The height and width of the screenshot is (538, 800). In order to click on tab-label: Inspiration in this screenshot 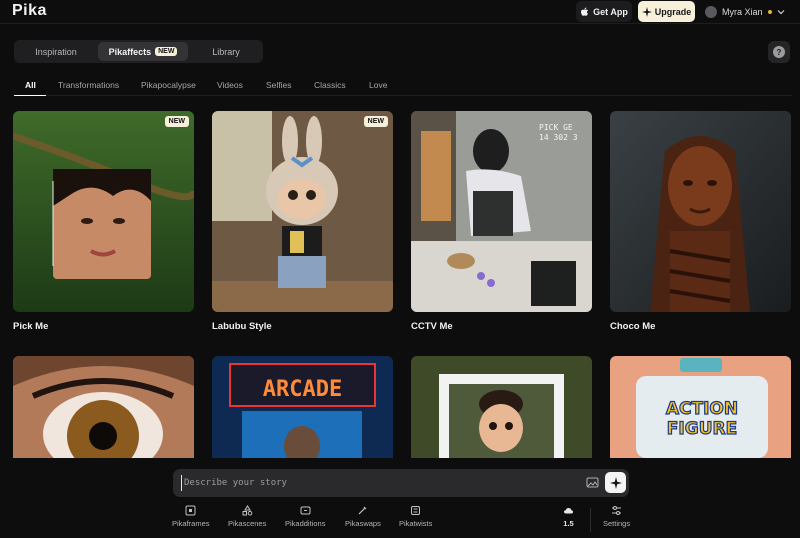, I will do `click(56, 51)`.